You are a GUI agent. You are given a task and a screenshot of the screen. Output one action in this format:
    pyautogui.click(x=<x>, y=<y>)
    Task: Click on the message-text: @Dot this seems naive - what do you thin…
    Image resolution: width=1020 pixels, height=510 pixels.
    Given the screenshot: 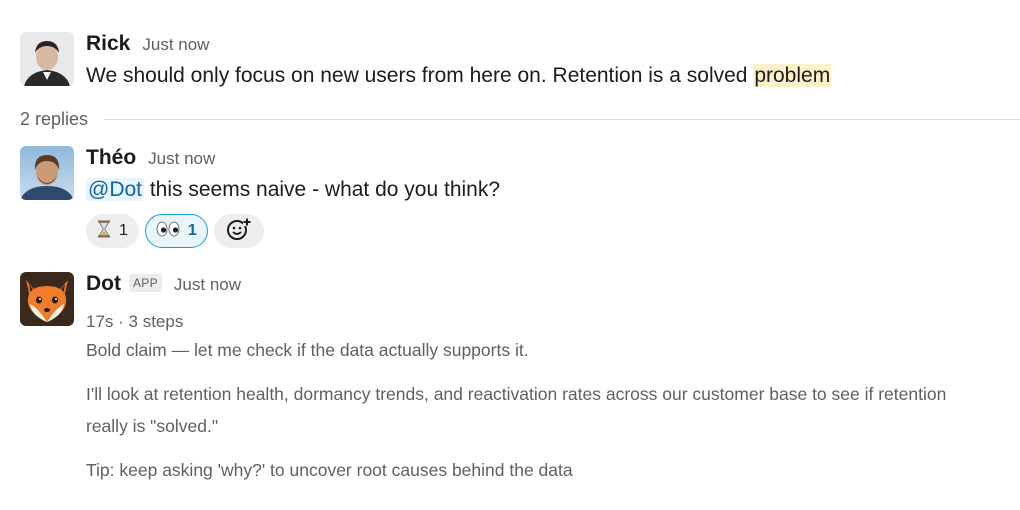 What is the action you would take?
    pyautogui.click(x=548, y=190)
    